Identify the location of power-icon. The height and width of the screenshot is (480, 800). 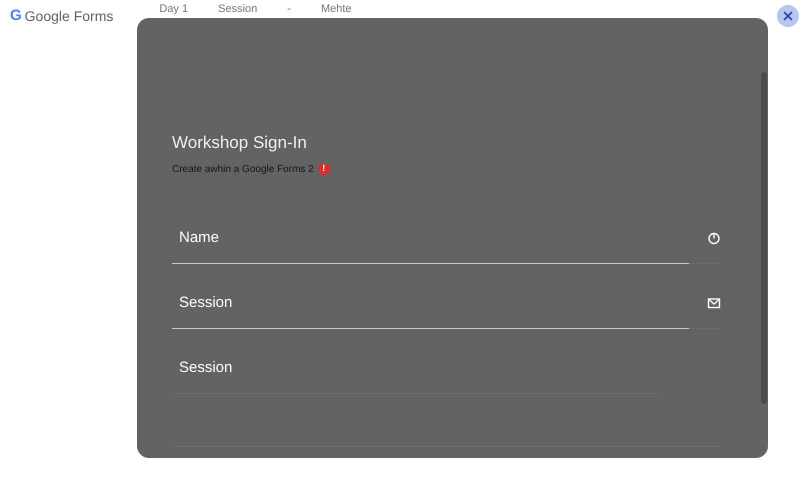
(714, 238).